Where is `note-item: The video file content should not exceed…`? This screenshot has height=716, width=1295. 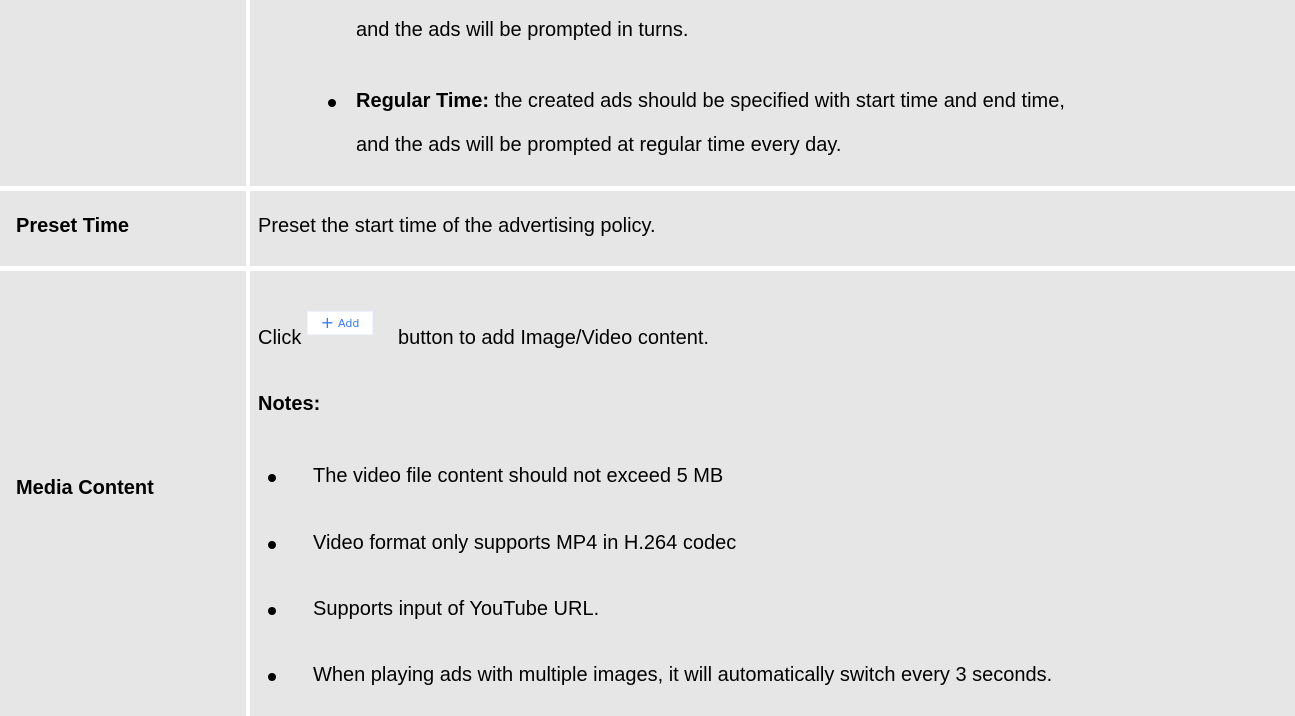 note-item: The video file content should not exceed… is located at coordinates (518, 476).